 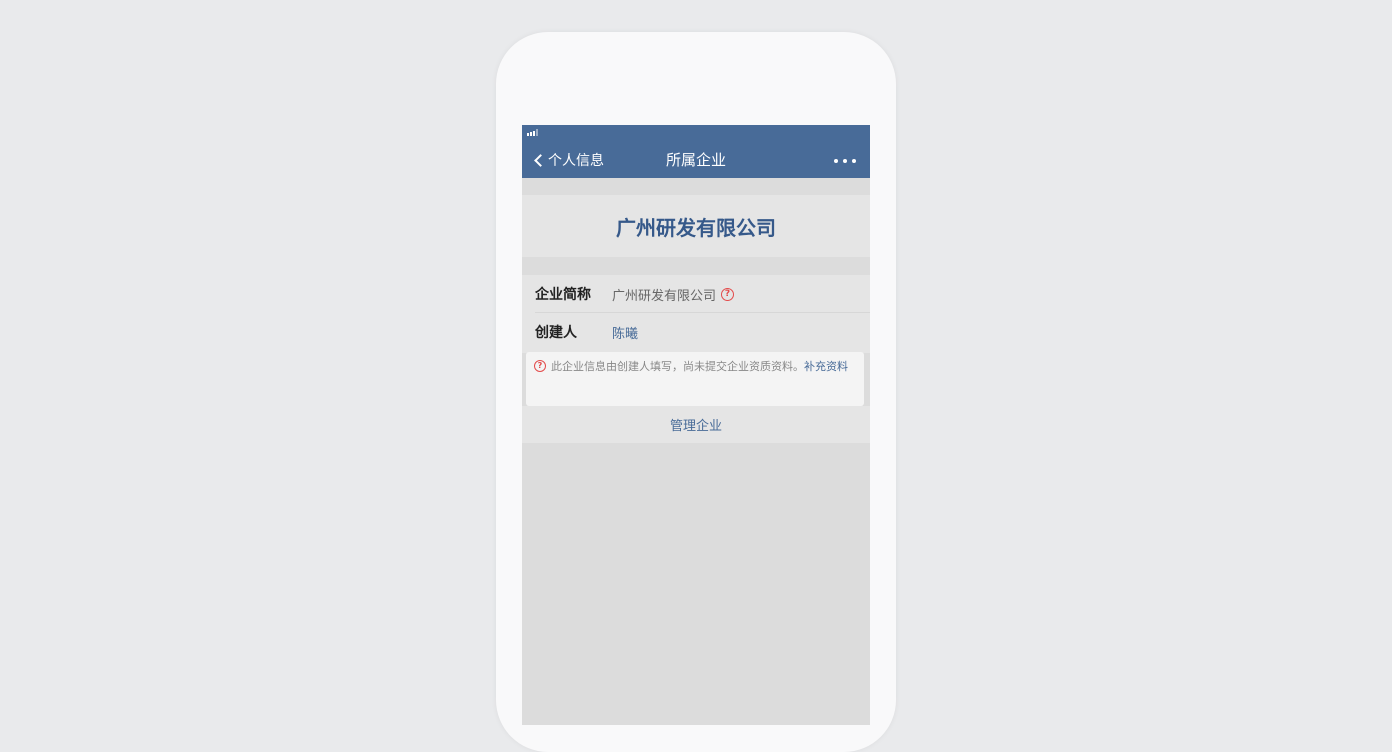 What do you see at coordinates (625, 332) in the screenshot?
I see `creator-link: 陈曦` at bounding box center [625, 332].